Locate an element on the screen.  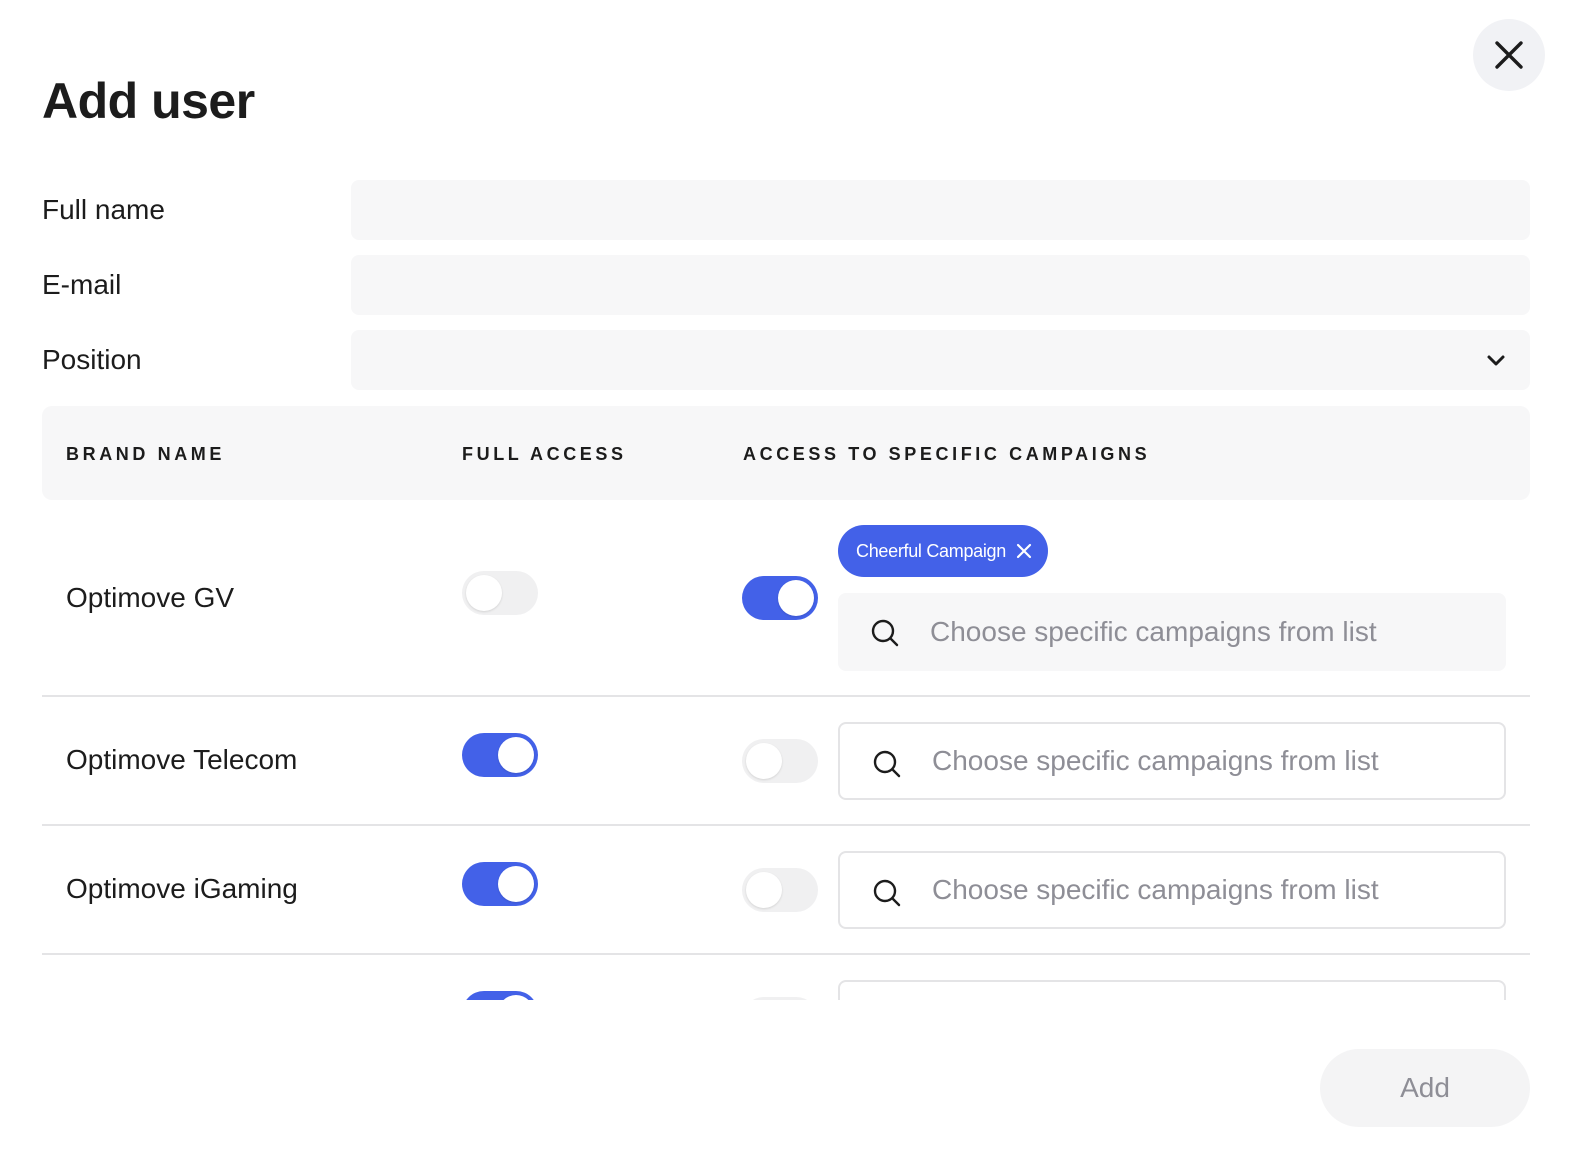
table-row: Optimove Telecom is located at coordinates (786, 761).